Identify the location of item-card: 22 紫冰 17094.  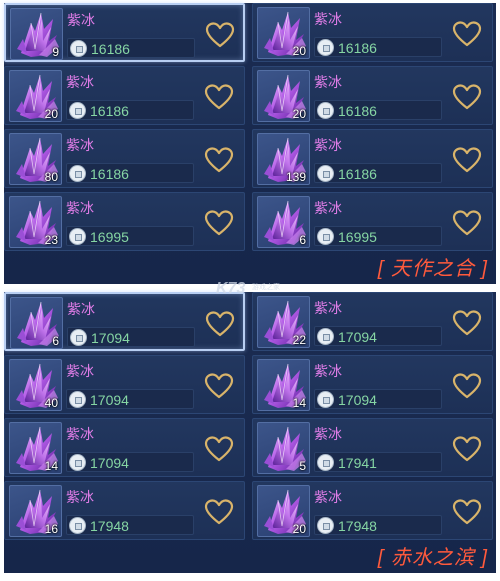
(372, 321).